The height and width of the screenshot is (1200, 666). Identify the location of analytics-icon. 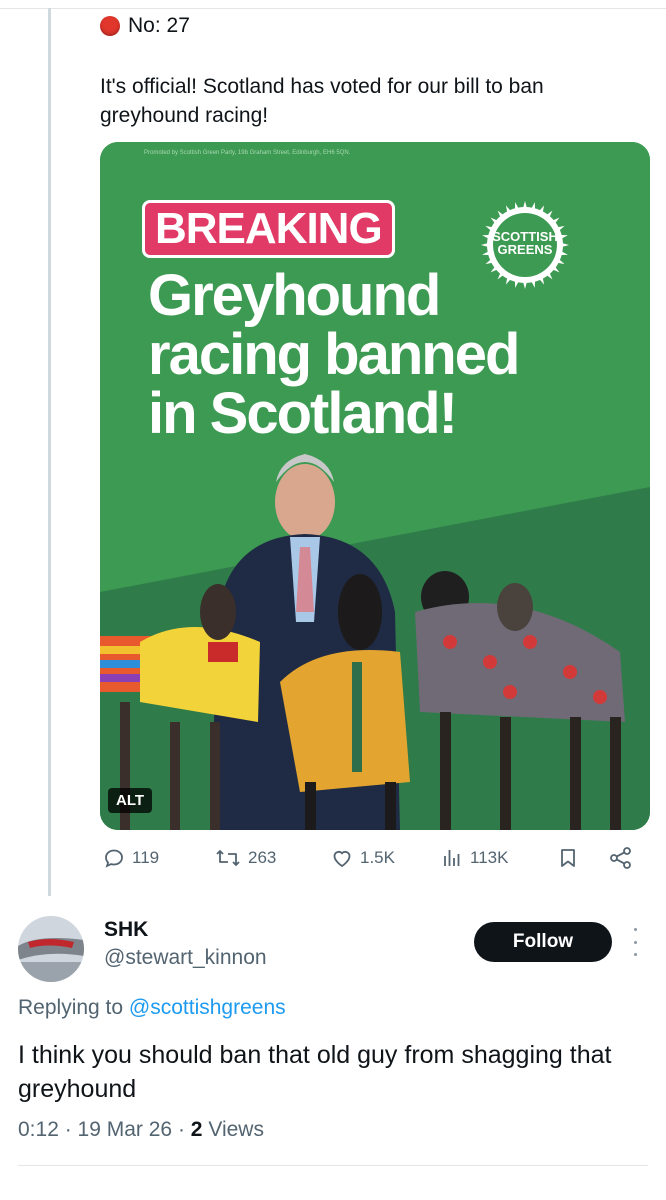
(452, 858).